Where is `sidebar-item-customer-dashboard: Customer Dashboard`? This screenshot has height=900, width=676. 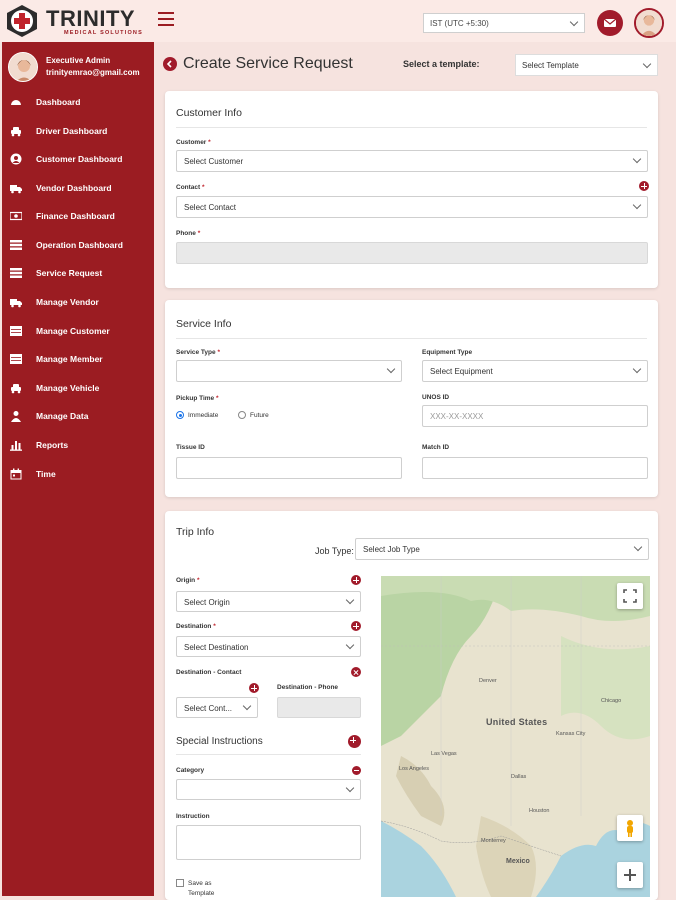 sidebar-item-customer-dashboard: Customer Dashboard is located at coordinates (81, 159).